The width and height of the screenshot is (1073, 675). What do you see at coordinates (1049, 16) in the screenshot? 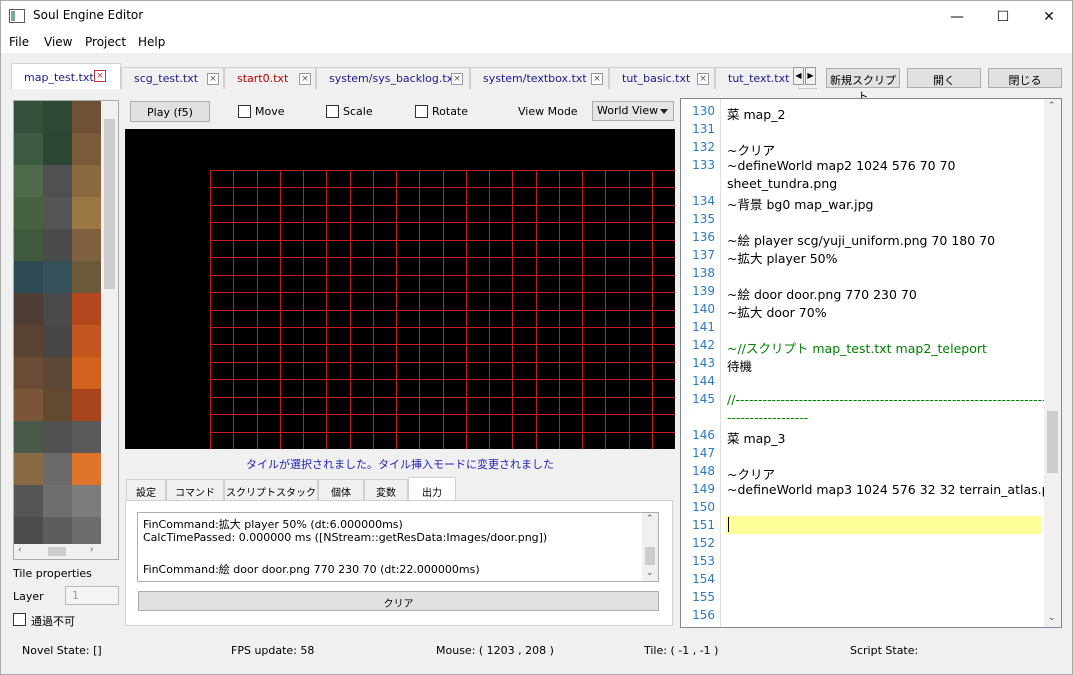
I see `close-window-button: ✕` at bounding box center [1049, 16].